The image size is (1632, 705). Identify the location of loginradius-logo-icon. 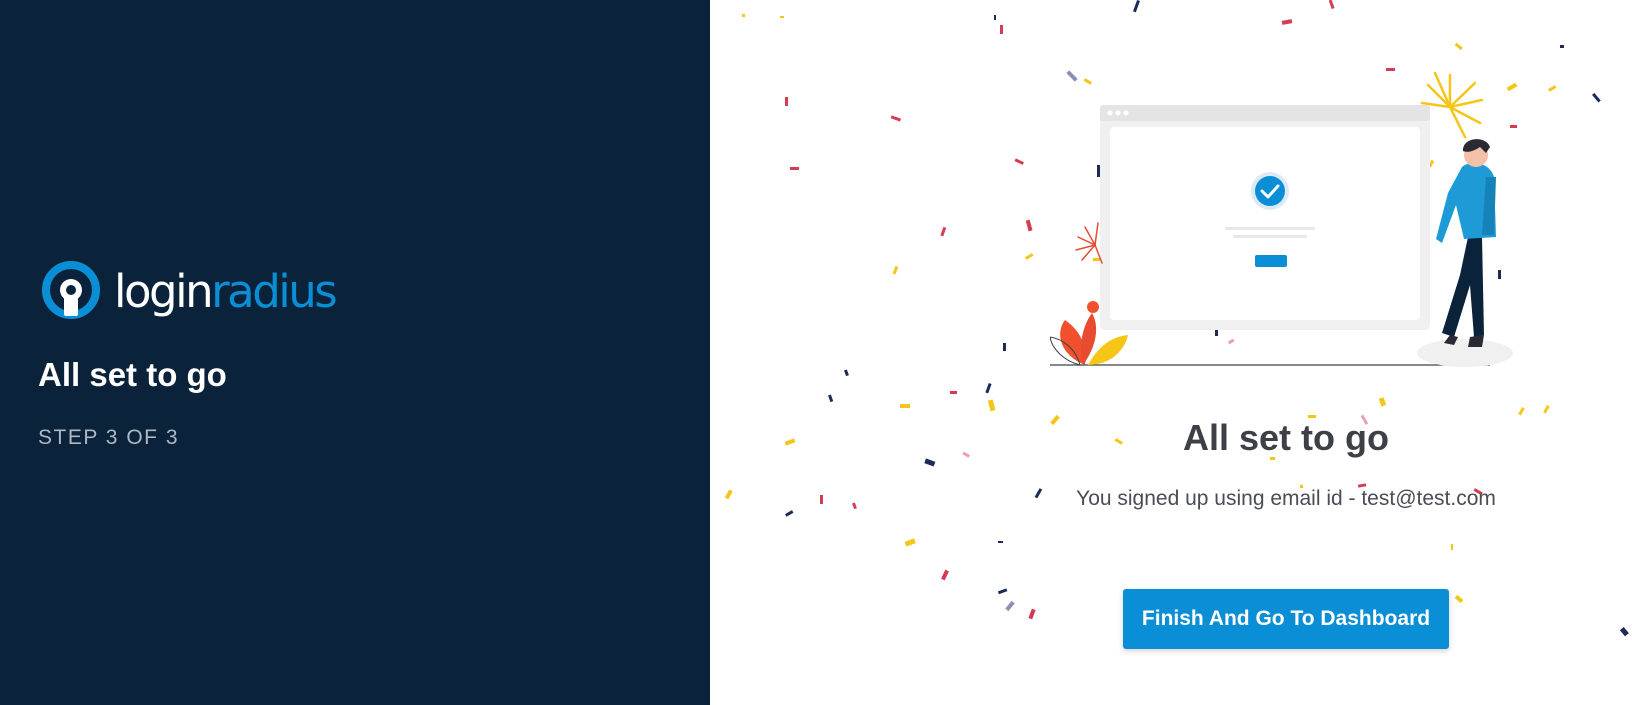
(71, 290).